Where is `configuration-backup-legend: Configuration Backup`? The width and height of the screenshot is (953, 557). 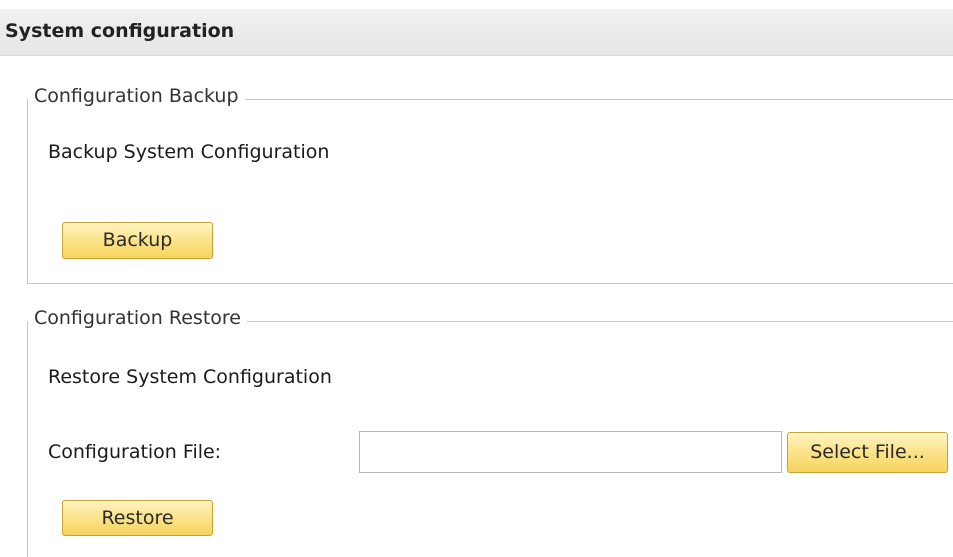
configuration-backup-legend: Configuration Backup is located at coordinates (136, 96).